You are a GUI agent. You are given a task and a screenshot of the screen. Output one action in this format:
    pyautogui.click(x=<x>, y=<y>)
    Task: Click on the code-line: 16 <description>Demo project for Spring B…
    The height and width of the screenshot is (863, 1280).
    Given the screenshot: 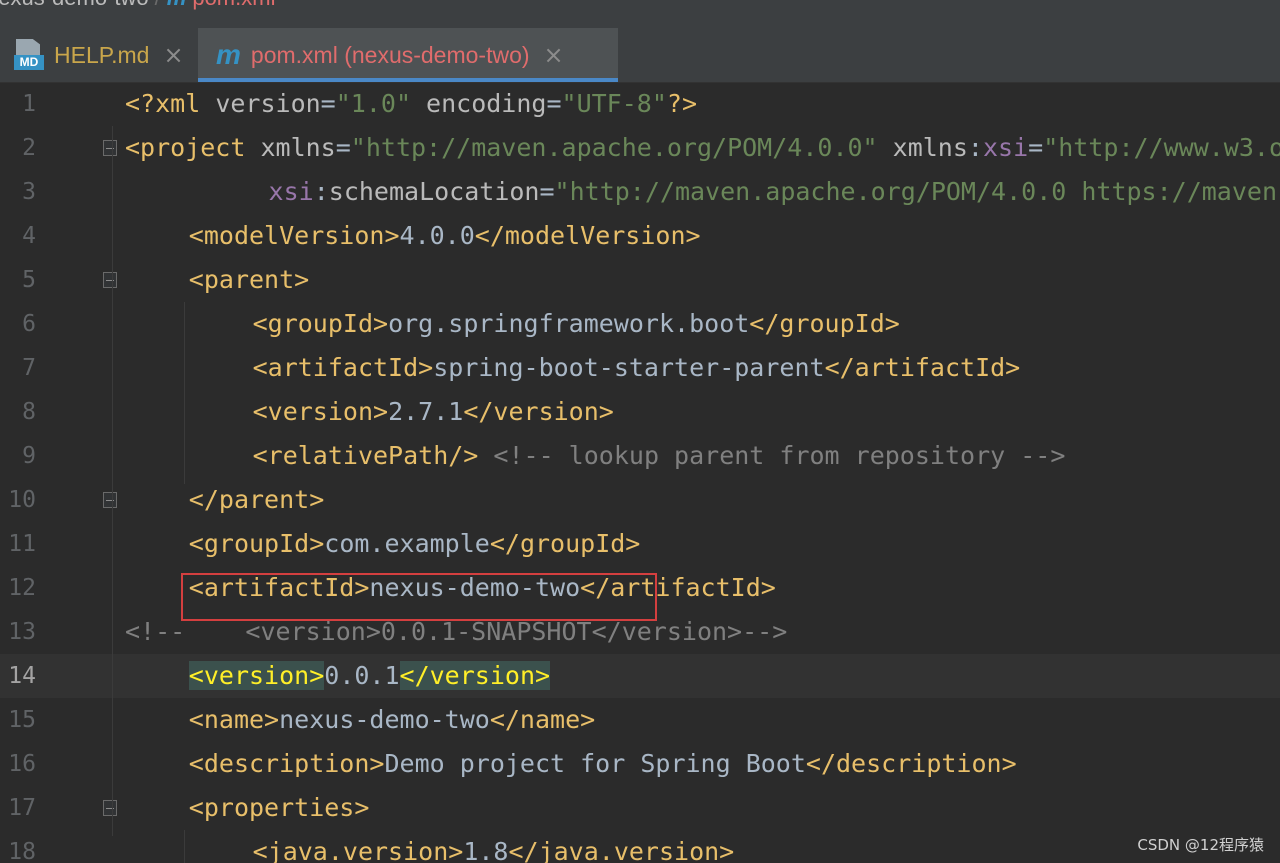 What is the action you would take?
    pyautogui.click(x=640, y=764)
    